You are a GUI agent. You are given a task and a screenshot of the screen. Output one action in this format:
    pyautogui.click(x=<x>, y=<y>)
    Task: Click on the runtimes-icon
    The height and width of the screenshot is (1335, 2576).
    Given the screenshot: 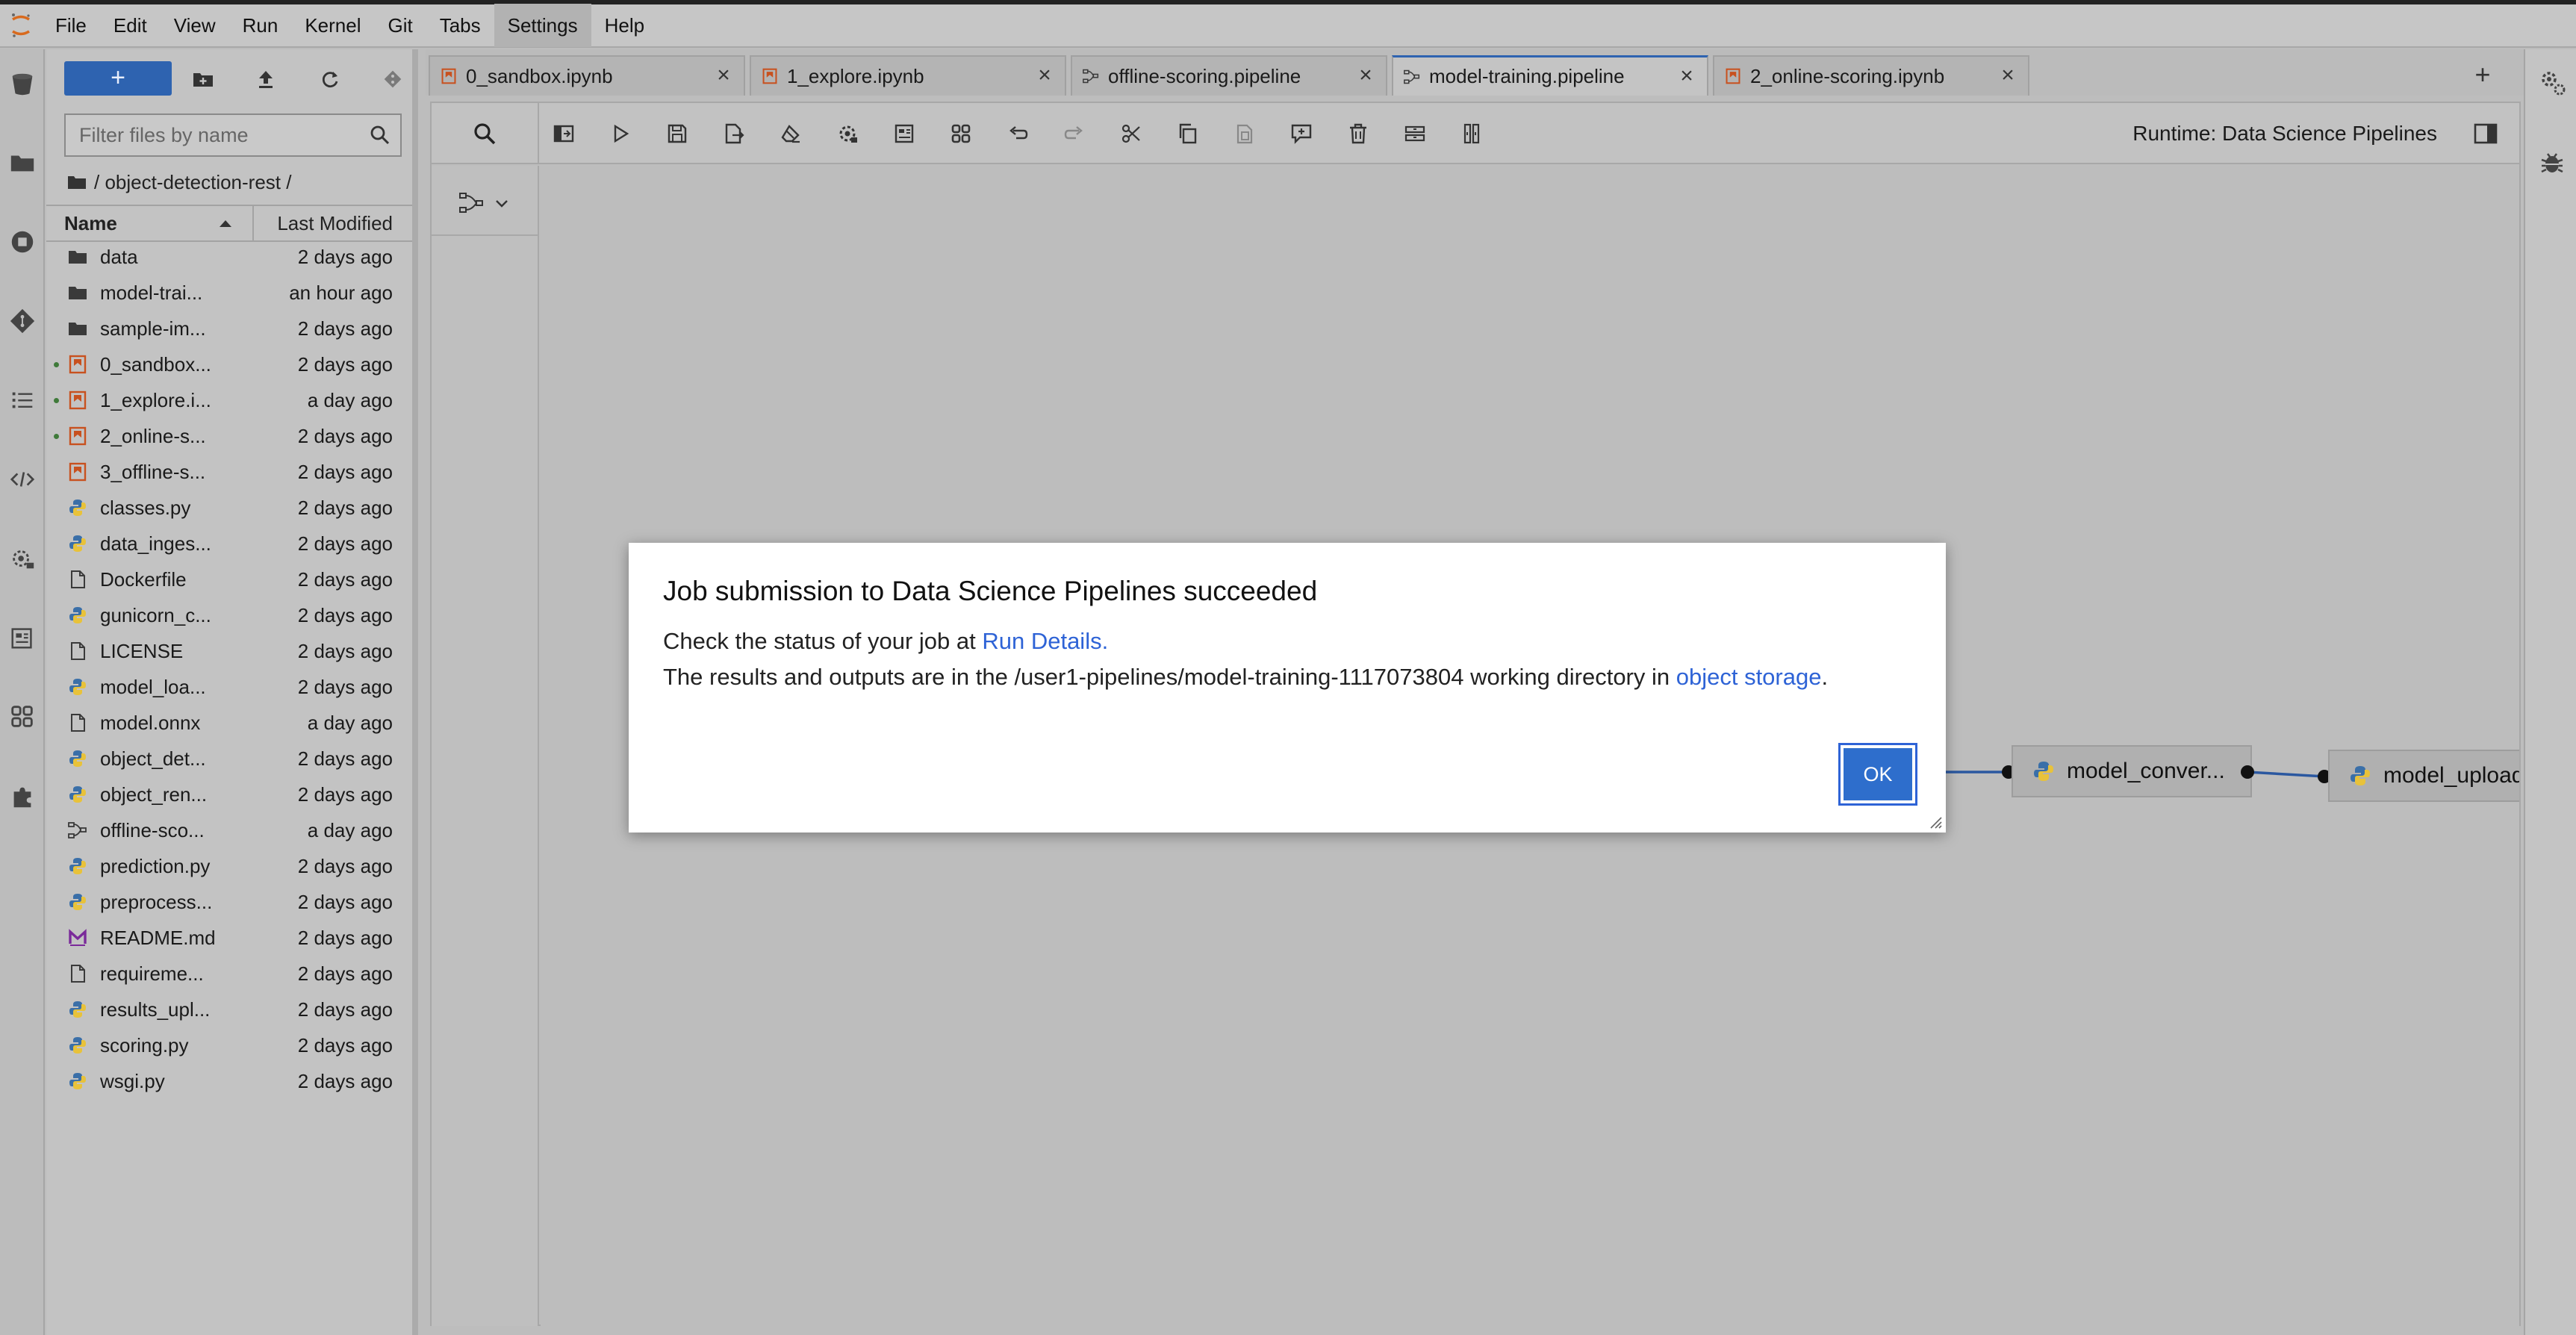 What is the action you would take?
    pyautogui.click(x=22, y=558)
    